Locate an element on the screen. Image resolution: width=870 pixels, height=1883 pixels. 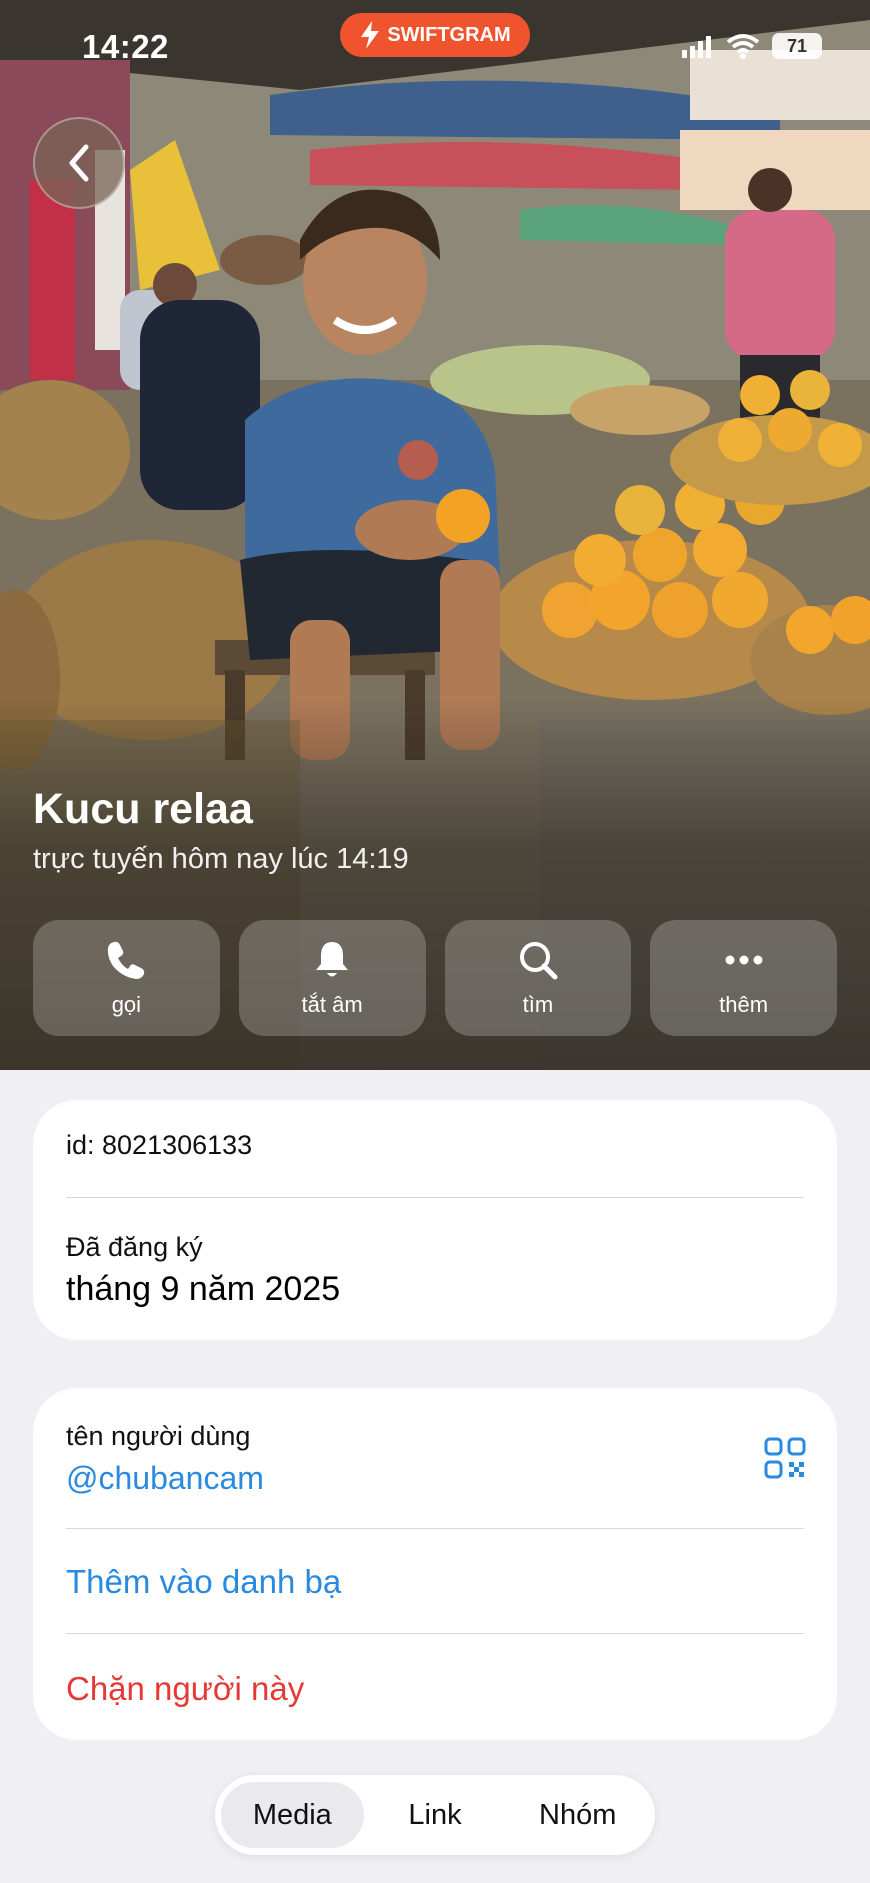
more-label: thêm is located at coordinates (744, 1004).